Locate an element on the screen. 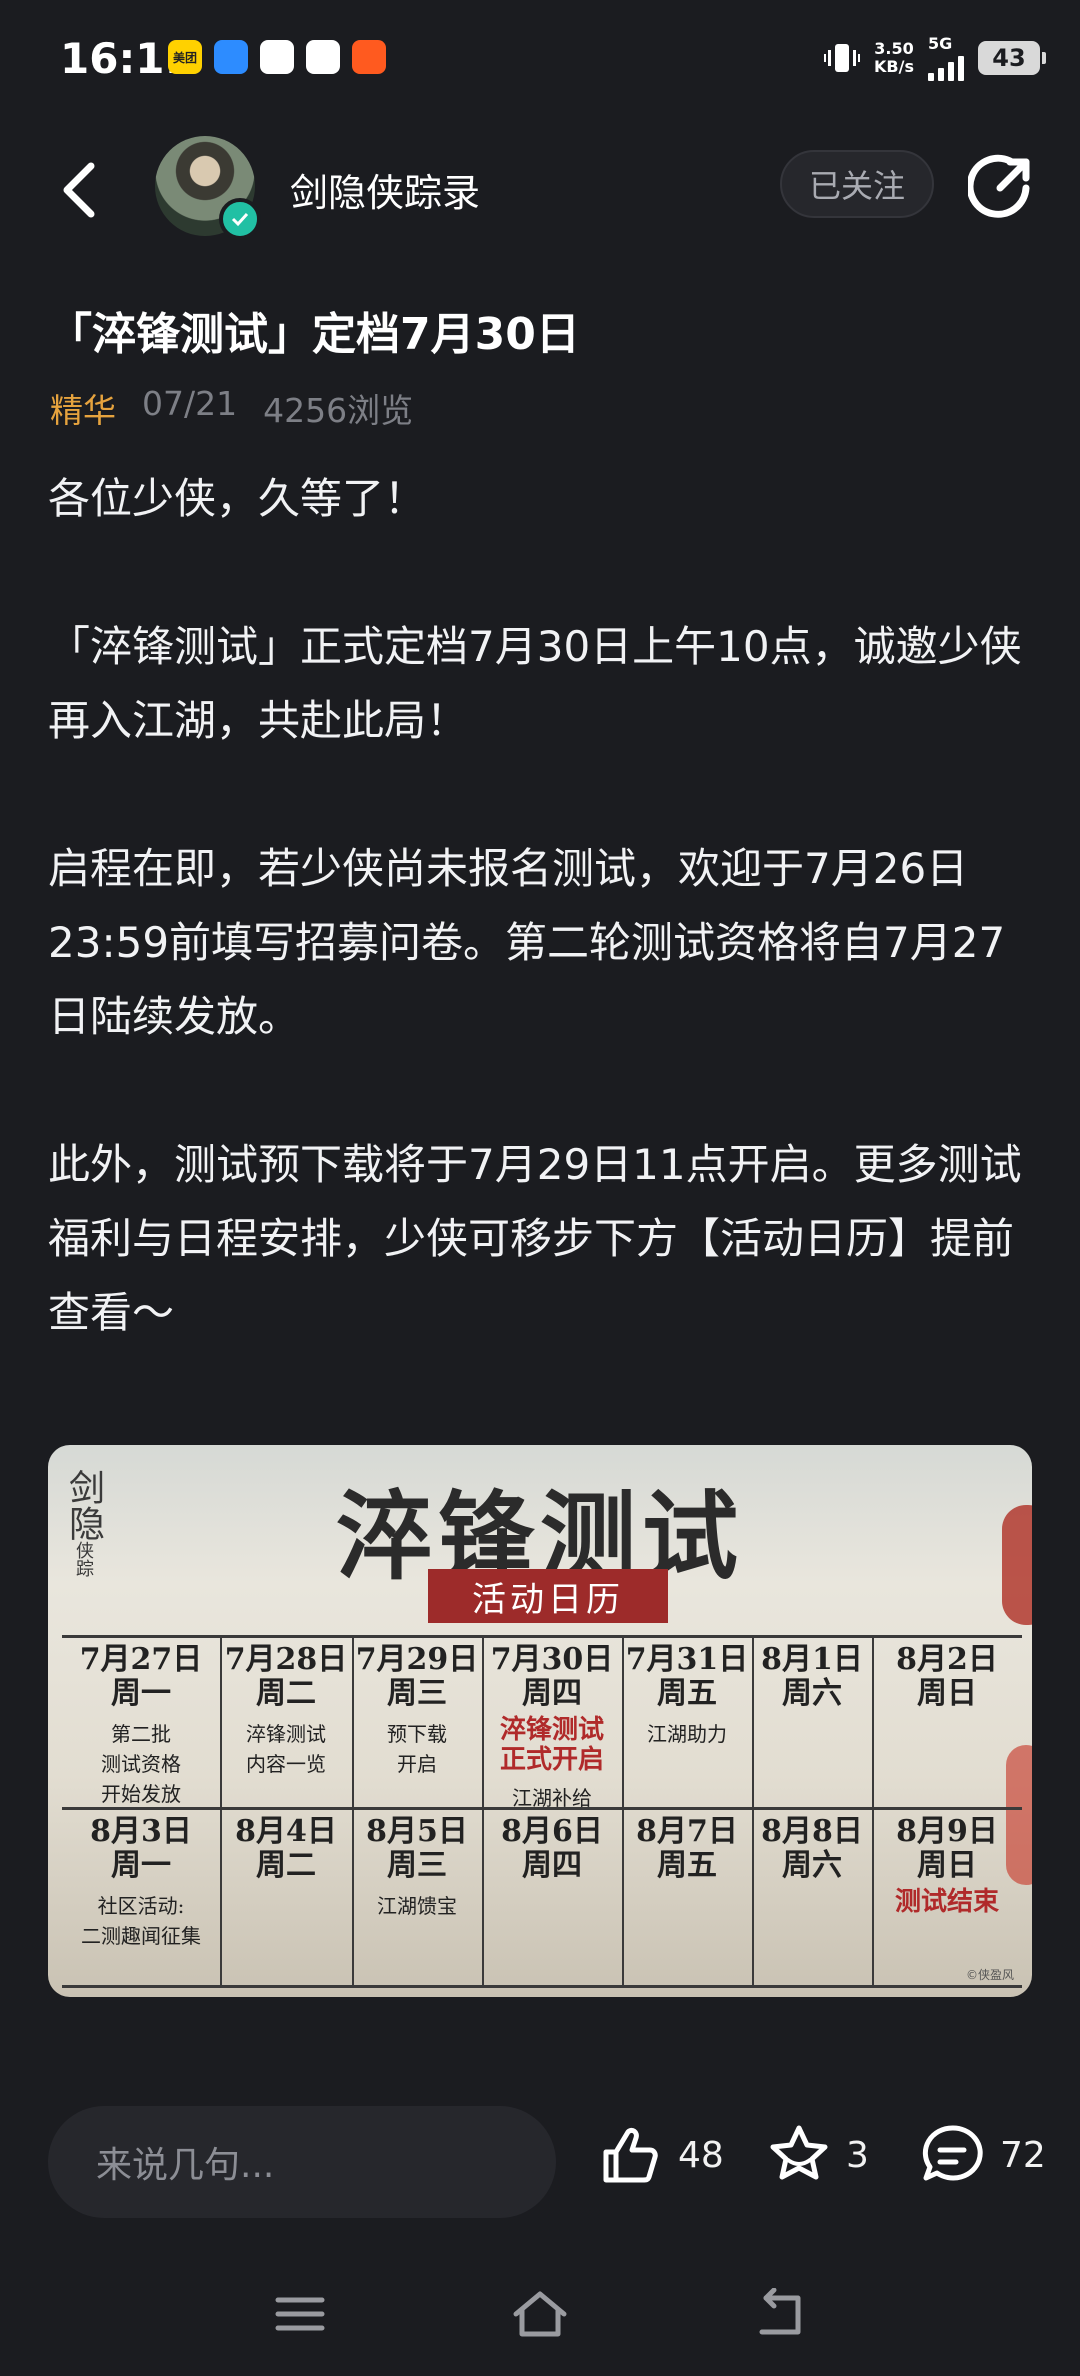 The height and width of the screenshot is (2376, 1080). taobao-icon is located at coordinates (369, 57).